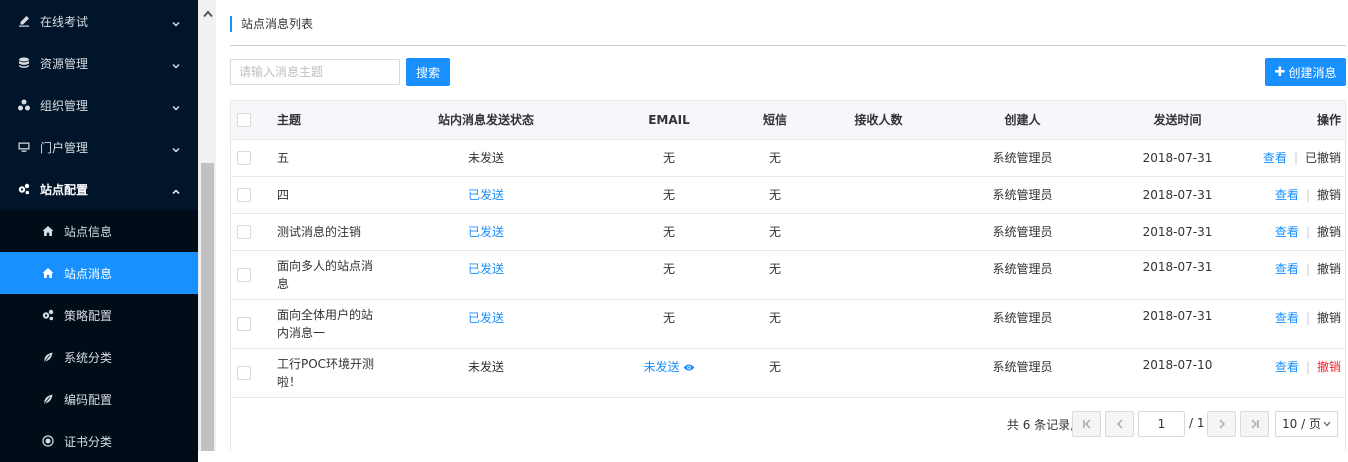  I want to click on page-size-value: 10 / 页, so click(1301, 424).